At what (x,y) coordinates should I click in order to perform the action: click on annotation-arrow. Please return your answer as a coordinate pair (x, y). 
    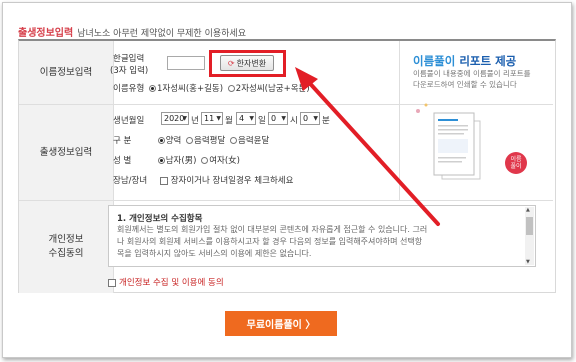
    Looking at the image, I should click on (367, 146).